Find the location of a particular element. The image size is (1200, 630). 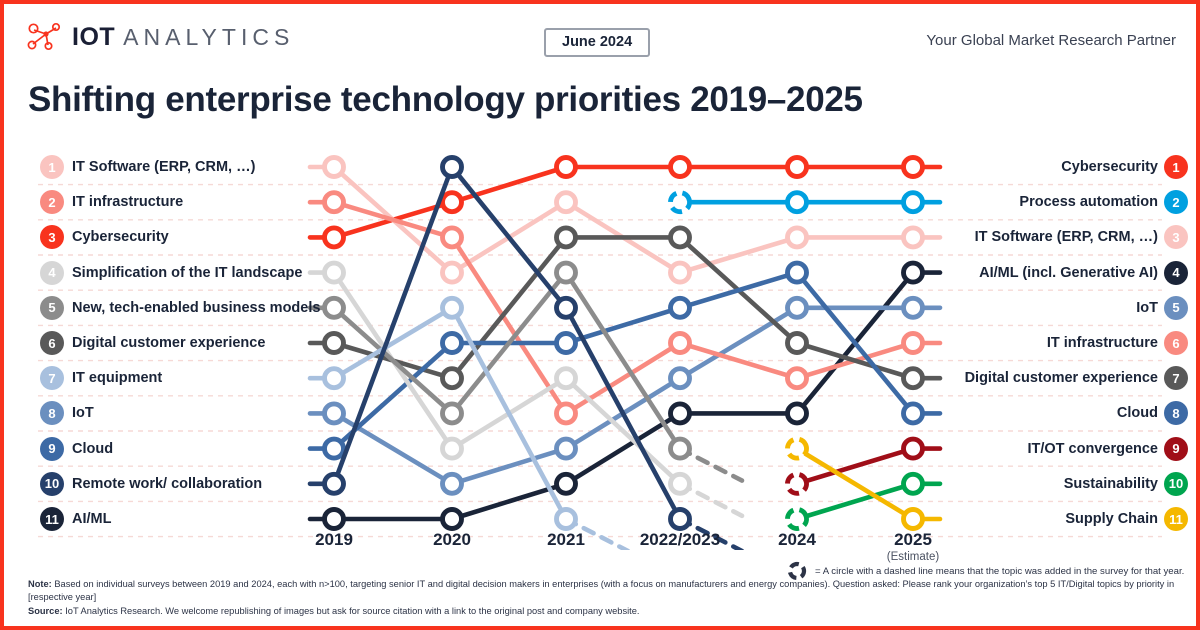

left-rank-badge-8: 8 is located at coordinates (52, 413).